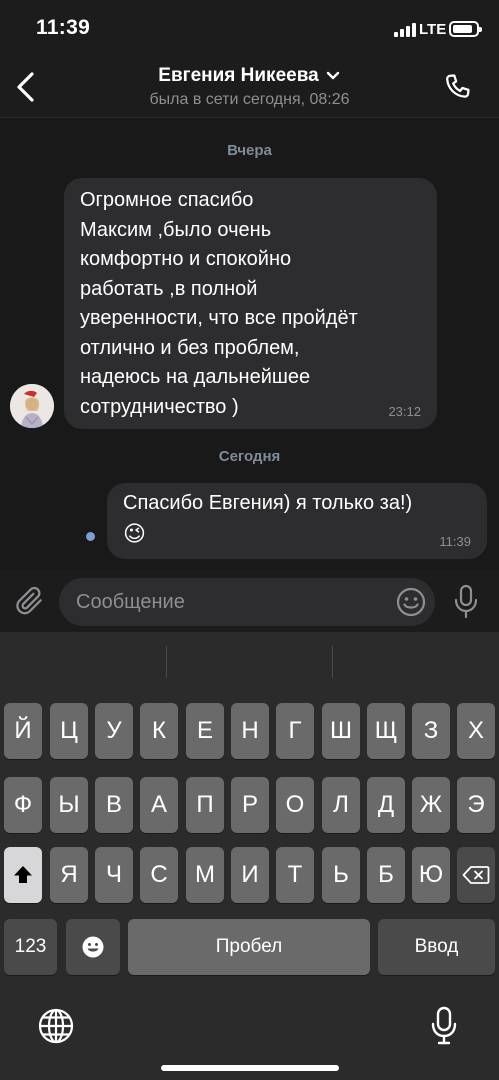 Image resolution: width=499 pixels, height=1080 pixels. What do you see at coordinates (30, 947) in the screenshot?
I see `numbers-key: 123` at bounding box center [30, 947].